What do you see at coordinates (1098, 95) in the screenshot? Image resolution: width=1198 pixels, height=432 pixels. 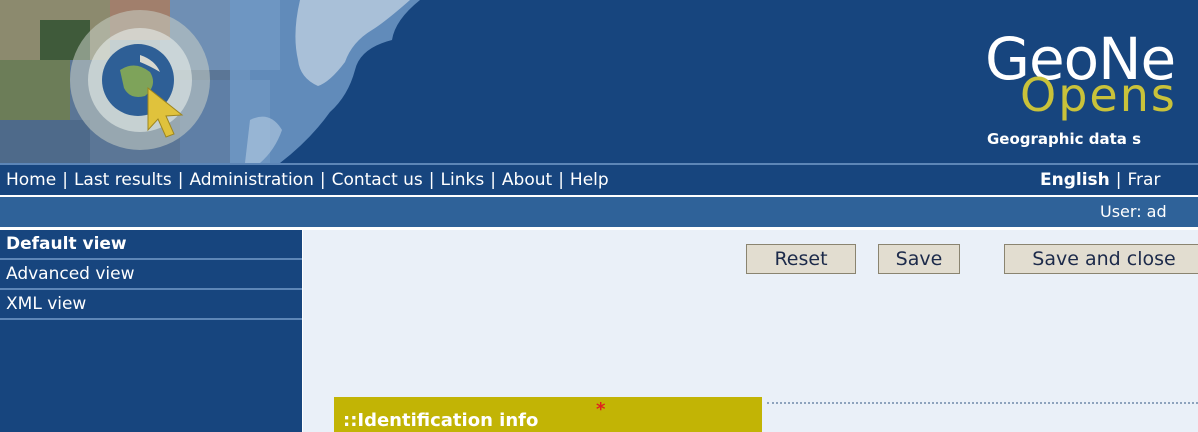 I see `logo-subtitle: Opens` at bounding box center [1098, 95].